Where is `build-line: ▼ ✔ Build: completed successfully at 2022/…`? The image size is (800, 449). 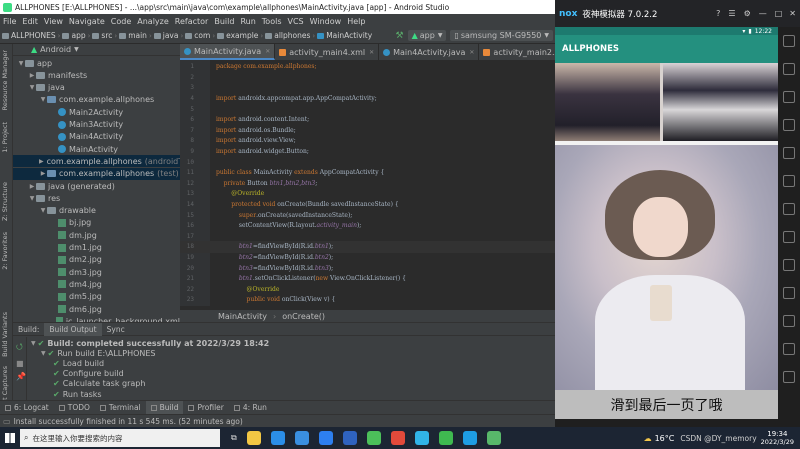
build-line: ▼ ✔ Build: completed successfully at 2022/… is located at coordinates (150, 343).